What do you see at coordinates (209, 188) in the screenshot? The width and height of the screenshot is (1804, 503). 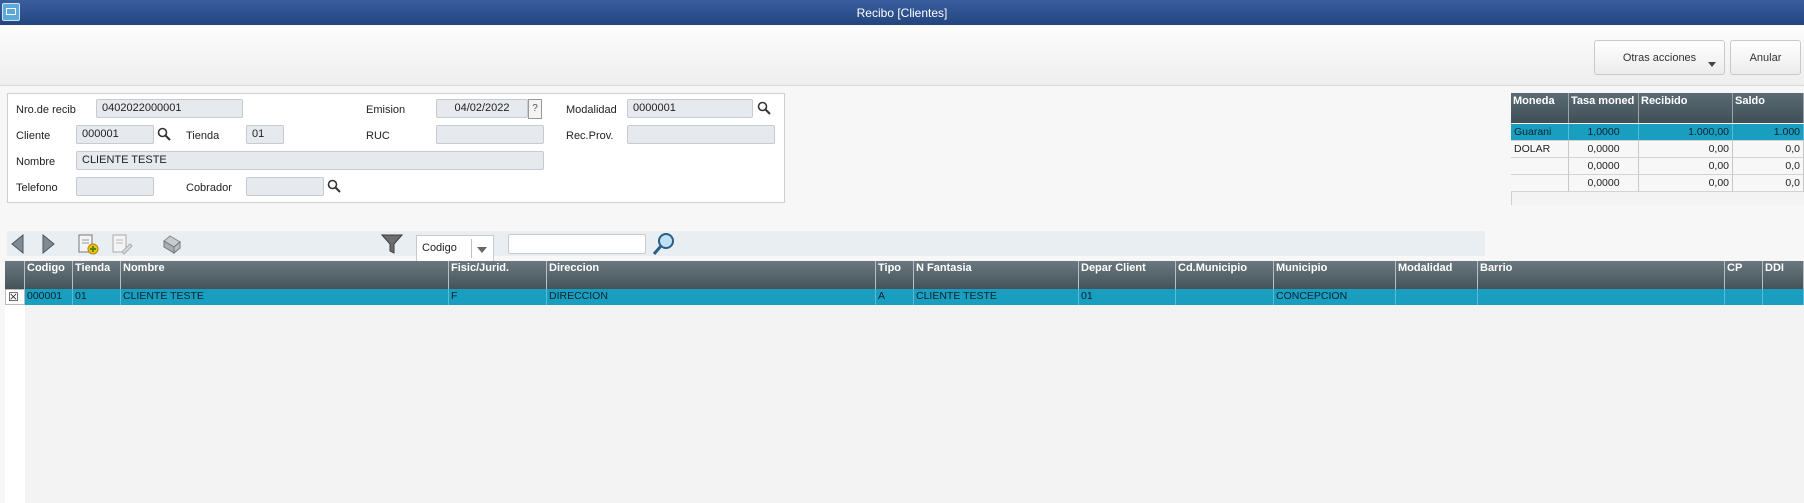 I see `collector-label: Cobrador` at bounding box center [209, 188].